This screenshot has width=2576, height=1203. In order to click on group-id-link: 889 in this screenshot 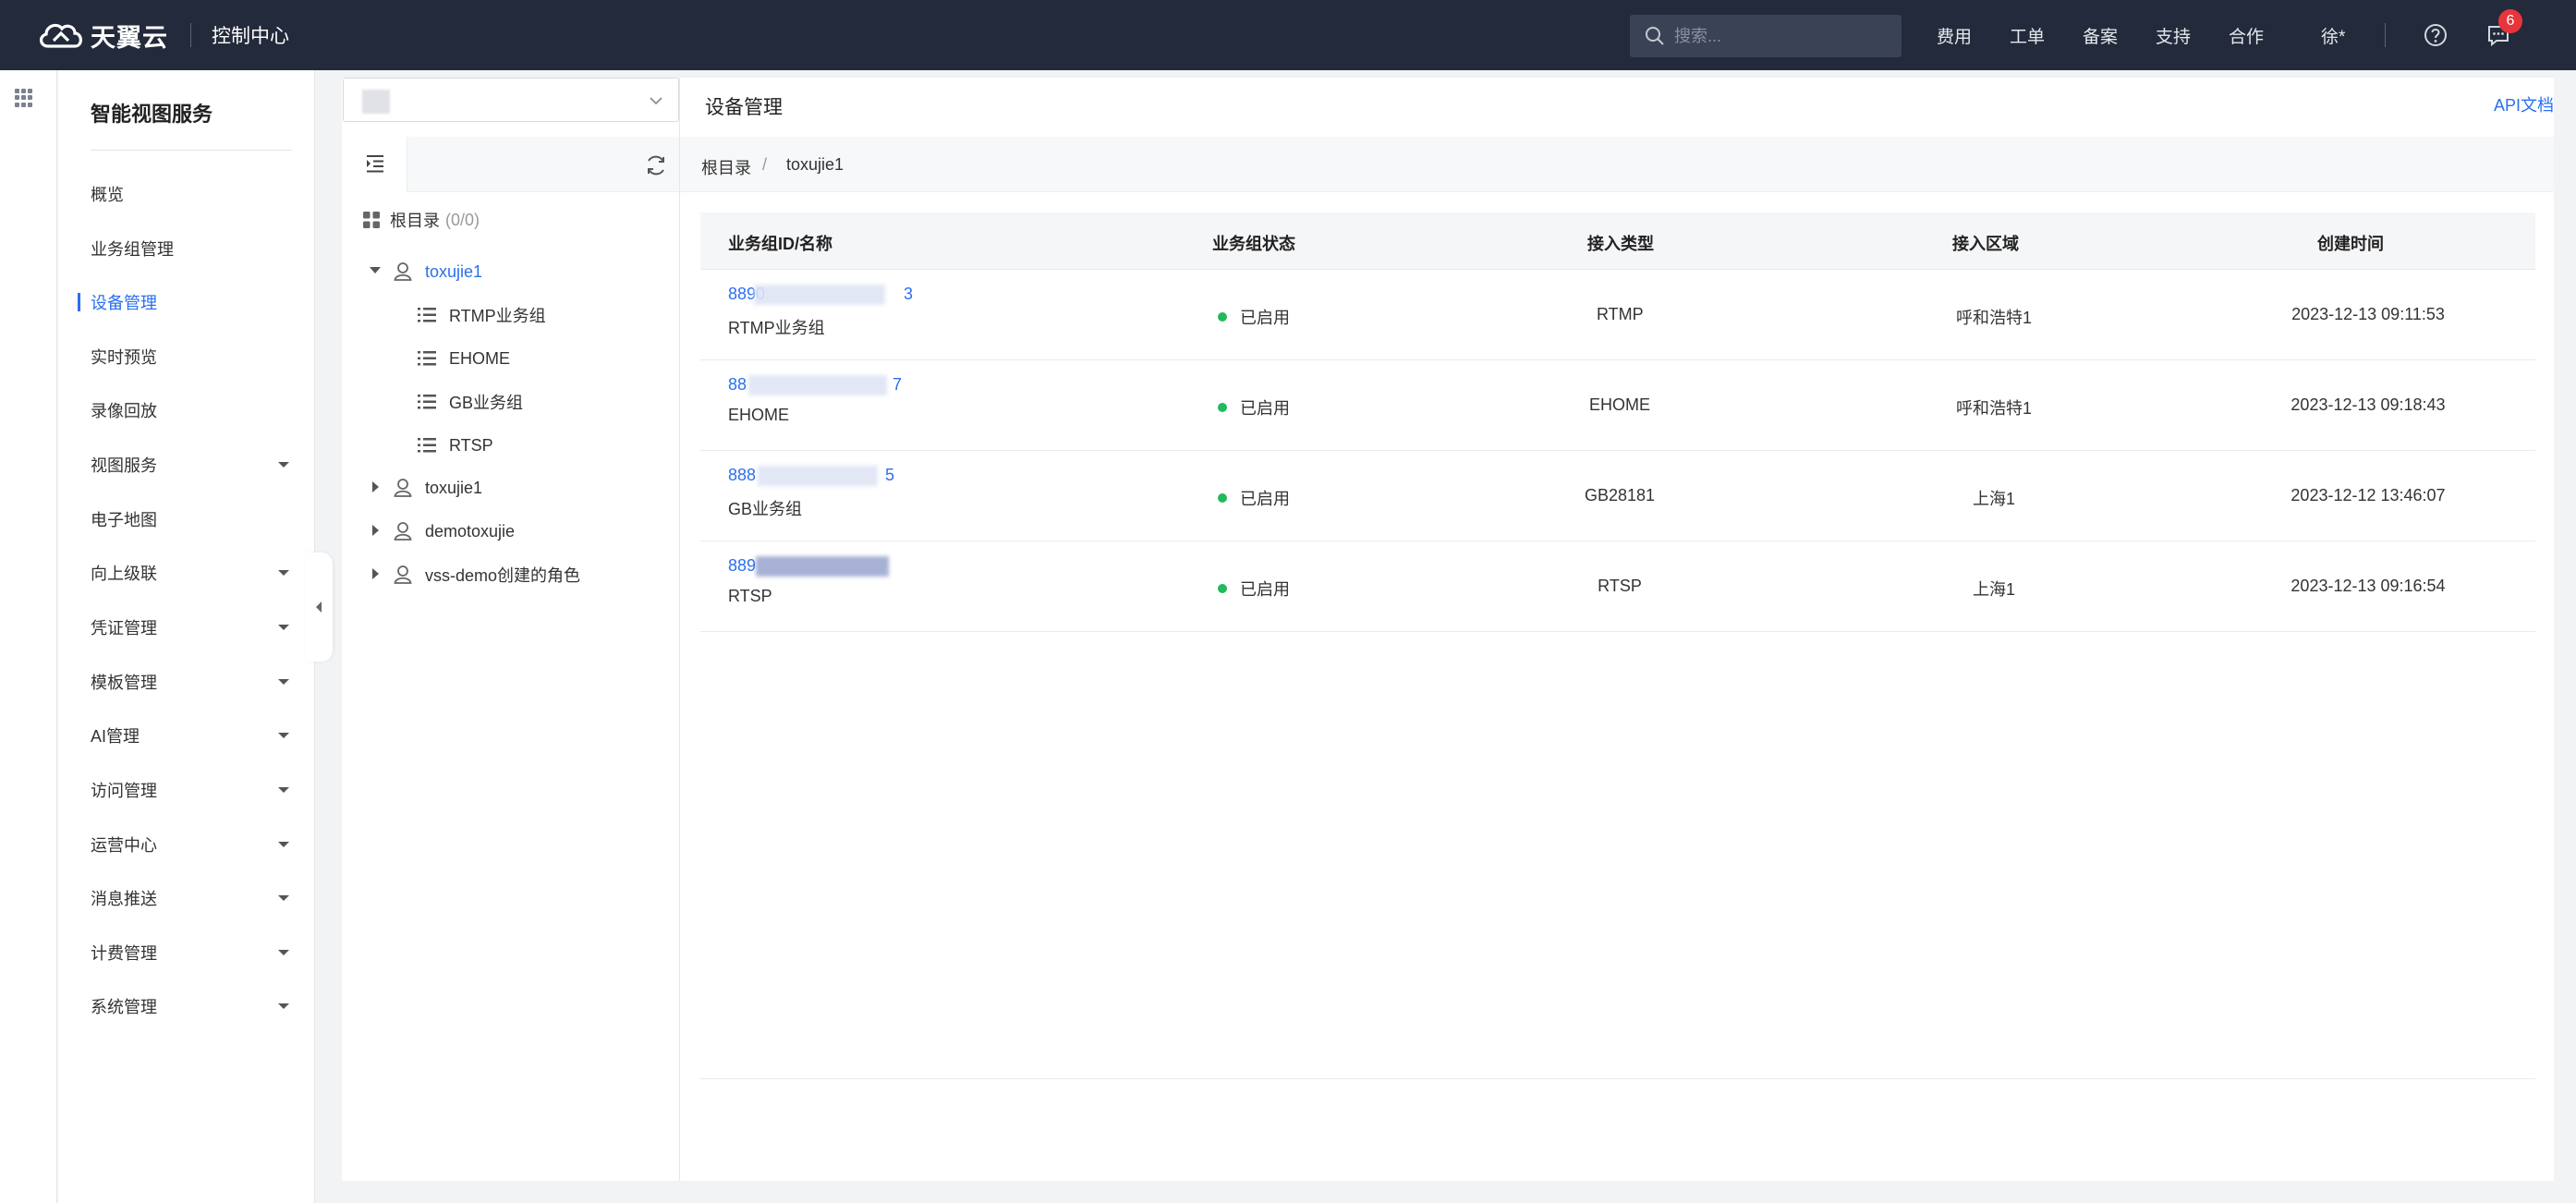, I will do `click(808, 567)`.